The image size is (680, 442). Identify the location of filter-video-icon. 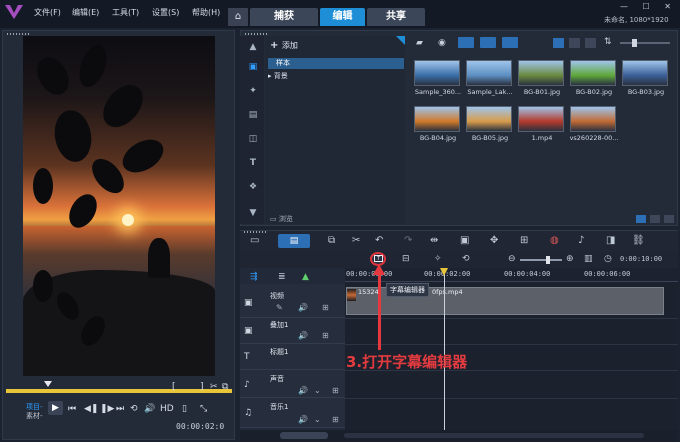
(466, 42).